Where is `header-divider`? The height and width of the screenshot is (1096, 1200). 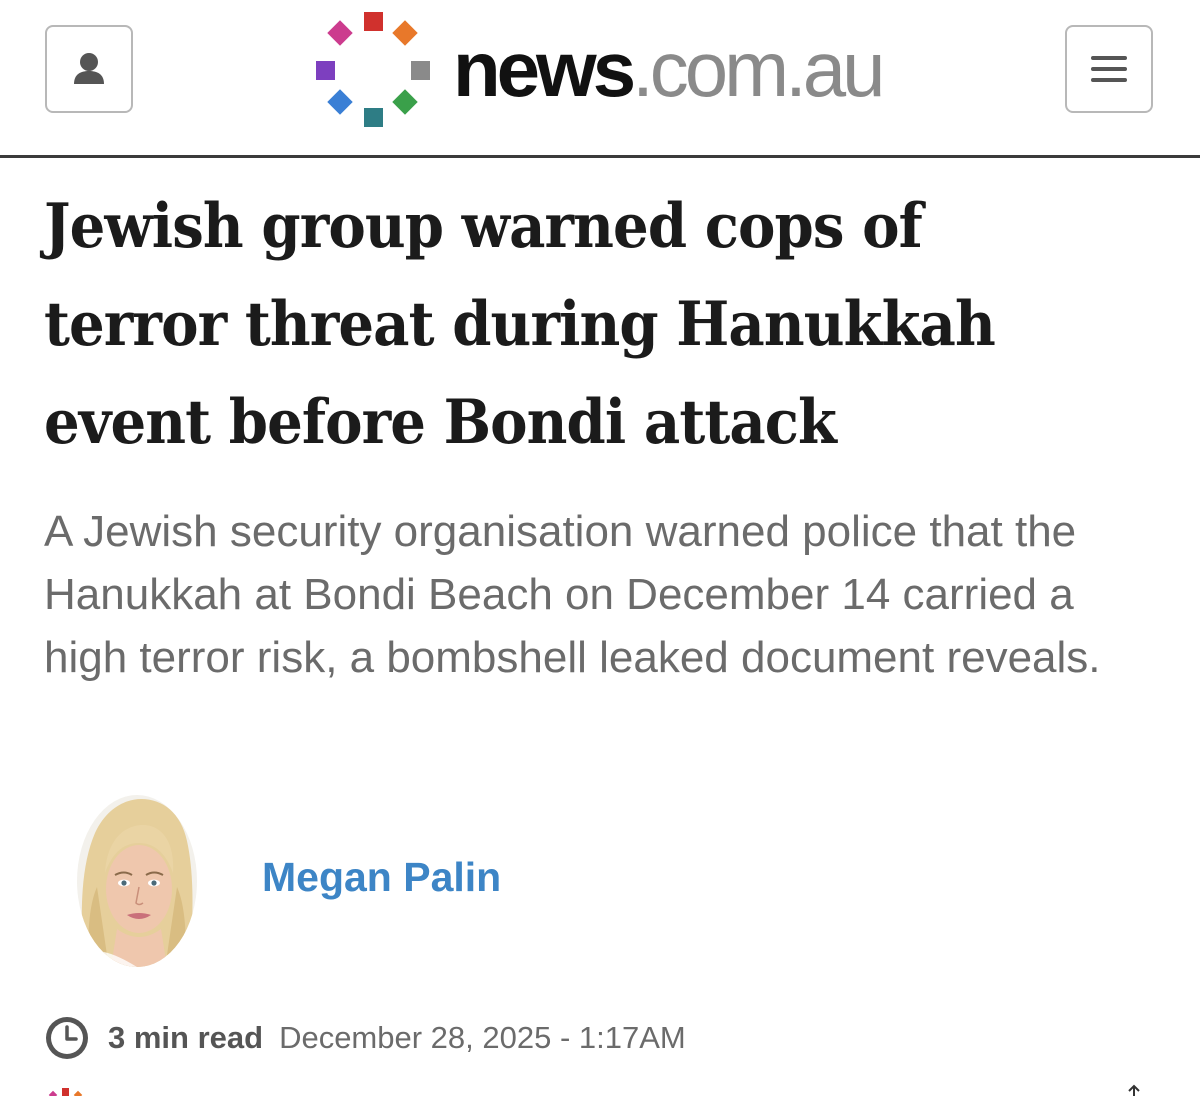 header-divider is located at coordinates (600, 156).